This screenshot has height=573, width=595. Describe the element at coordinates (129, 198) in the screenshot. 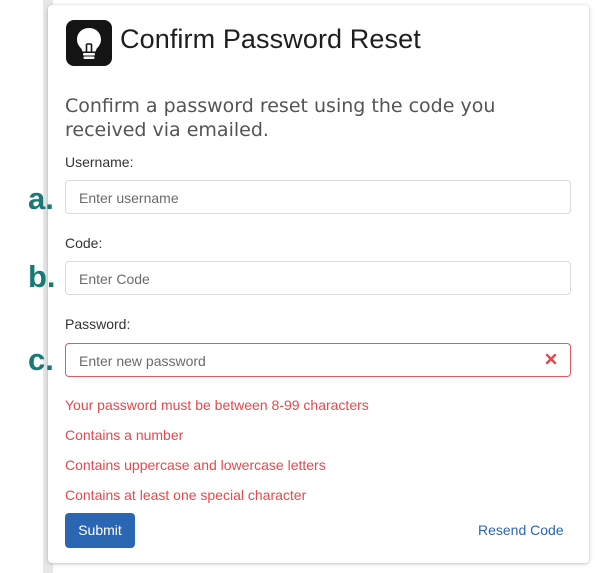

I see `username-placeholder: Enter username` at that location.